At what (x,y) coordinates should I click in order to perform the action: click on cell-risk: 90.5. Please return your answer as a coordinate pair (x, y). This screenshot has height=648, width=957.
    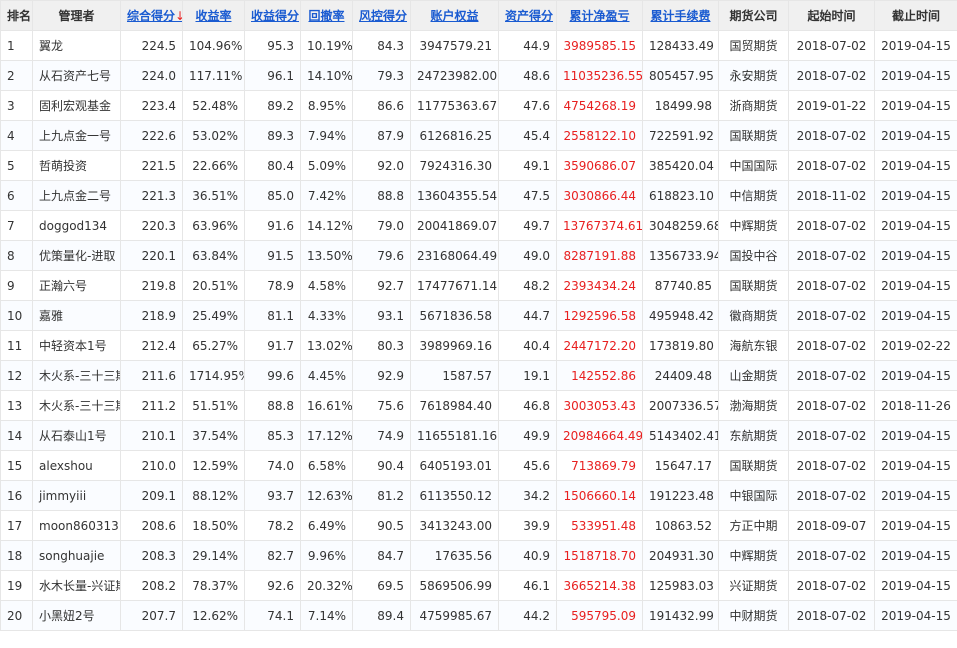
    Looking at the image, I should click on (381, 525).